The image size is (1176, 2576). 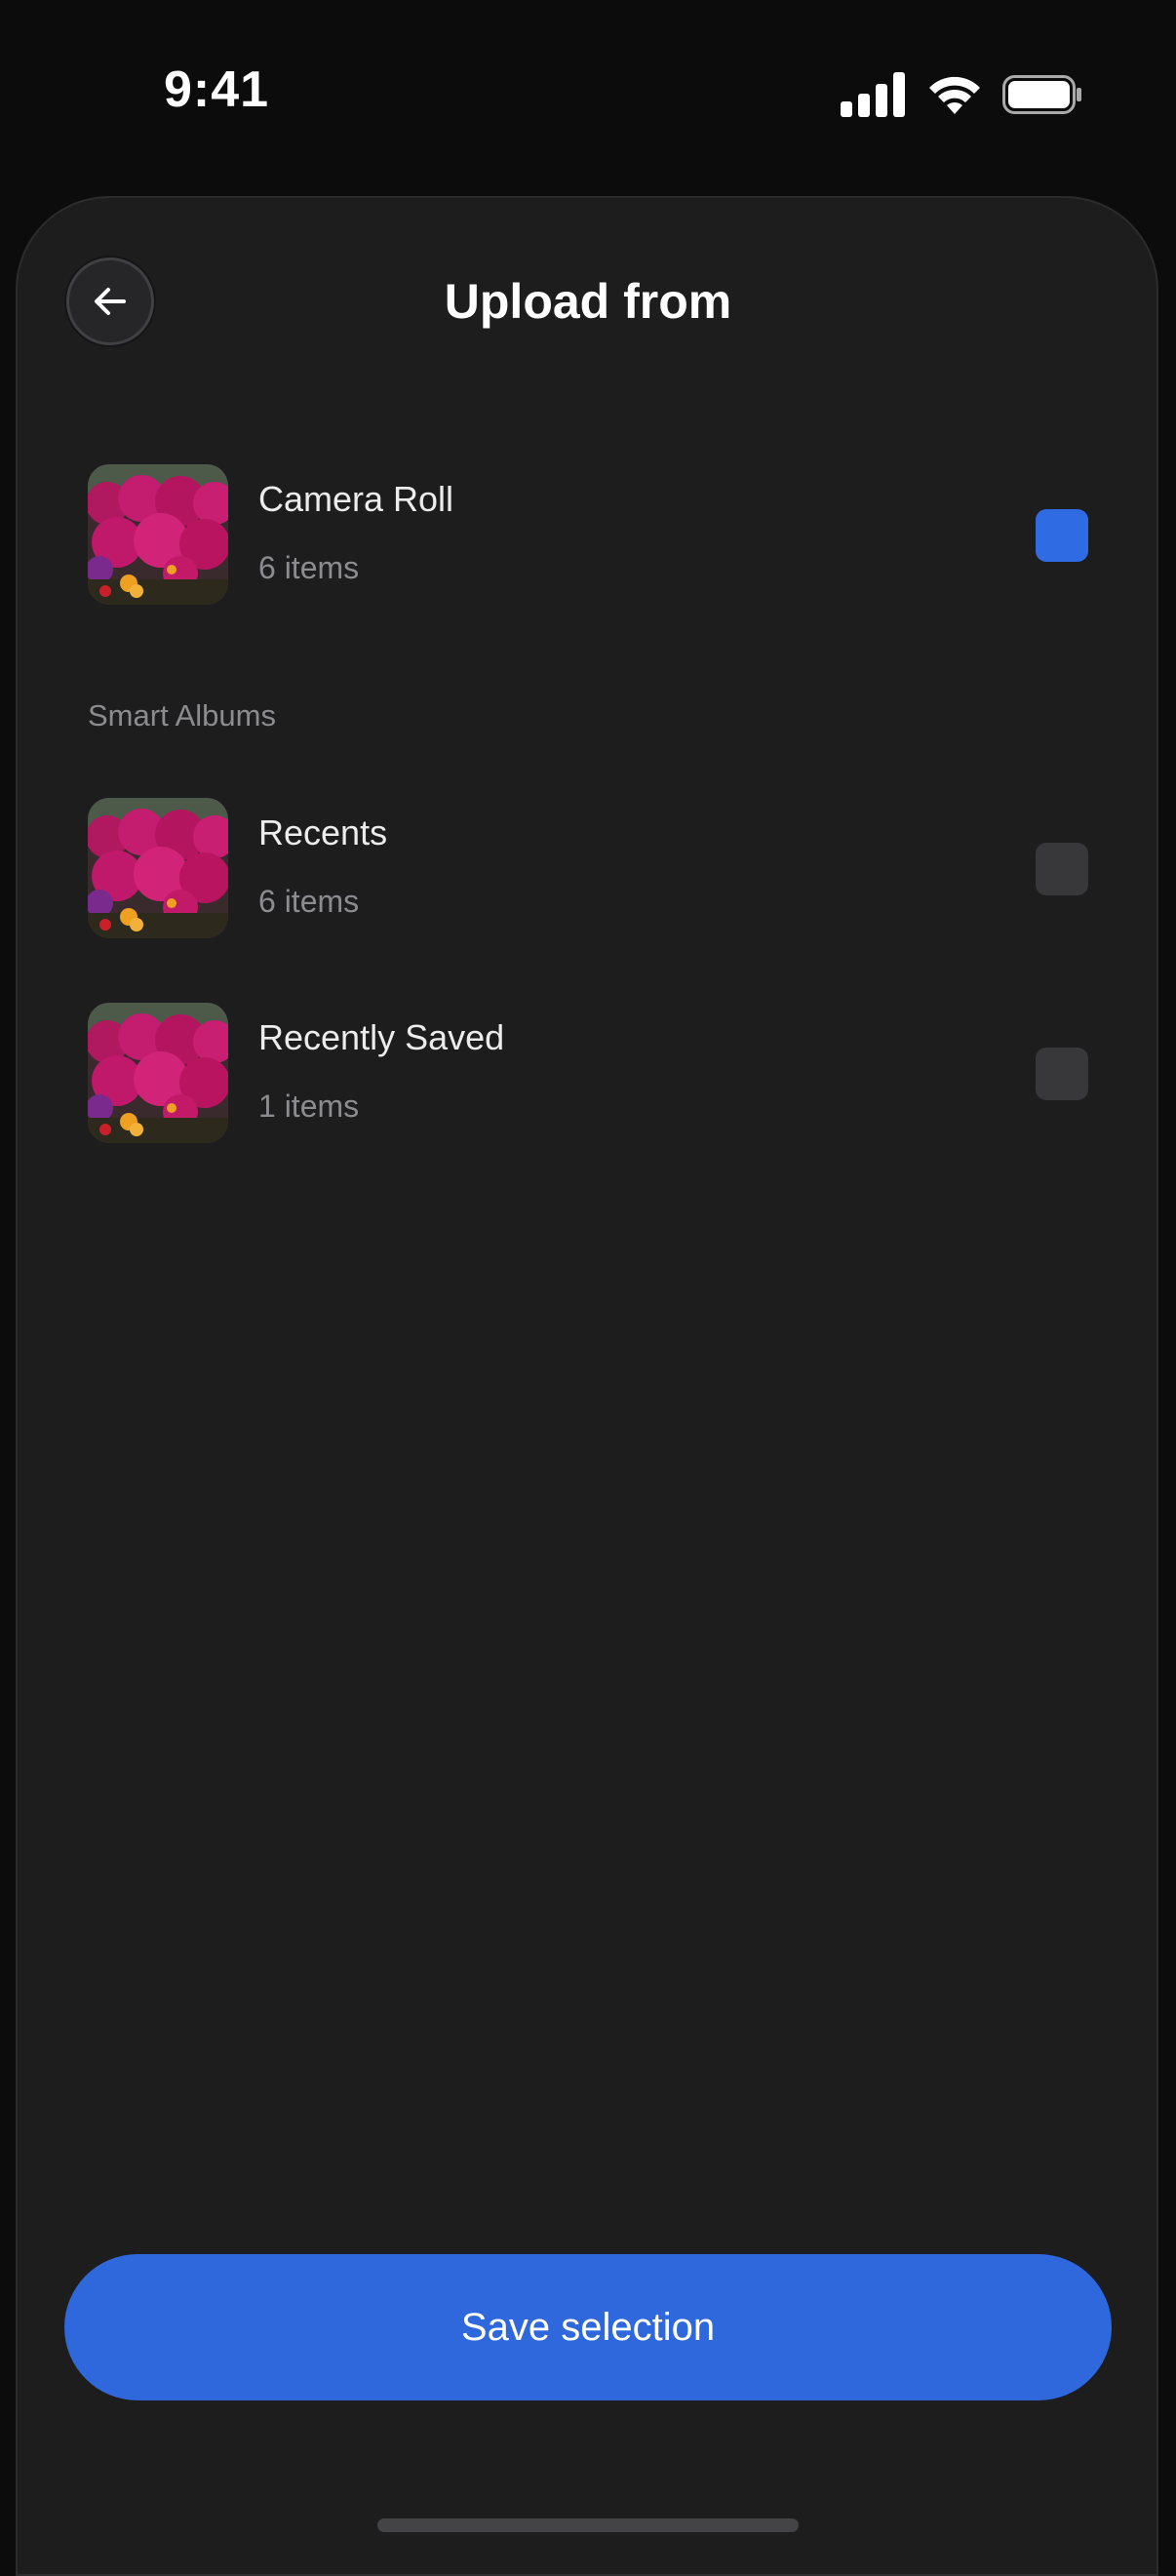 What do you see at coordinates (588, 869) in the screenshot?
I see `album-row-recents: Recents 6 items` at bounding box center [588, 869].